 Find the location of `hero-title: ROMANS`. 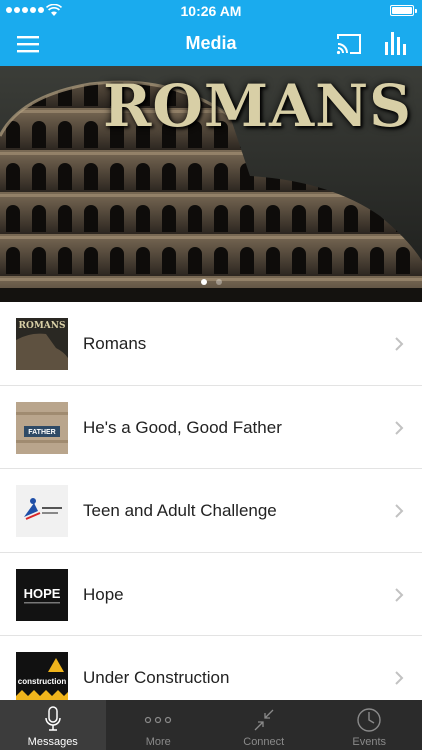

hero-title: ROMANS is located at coordinates (257, 106).